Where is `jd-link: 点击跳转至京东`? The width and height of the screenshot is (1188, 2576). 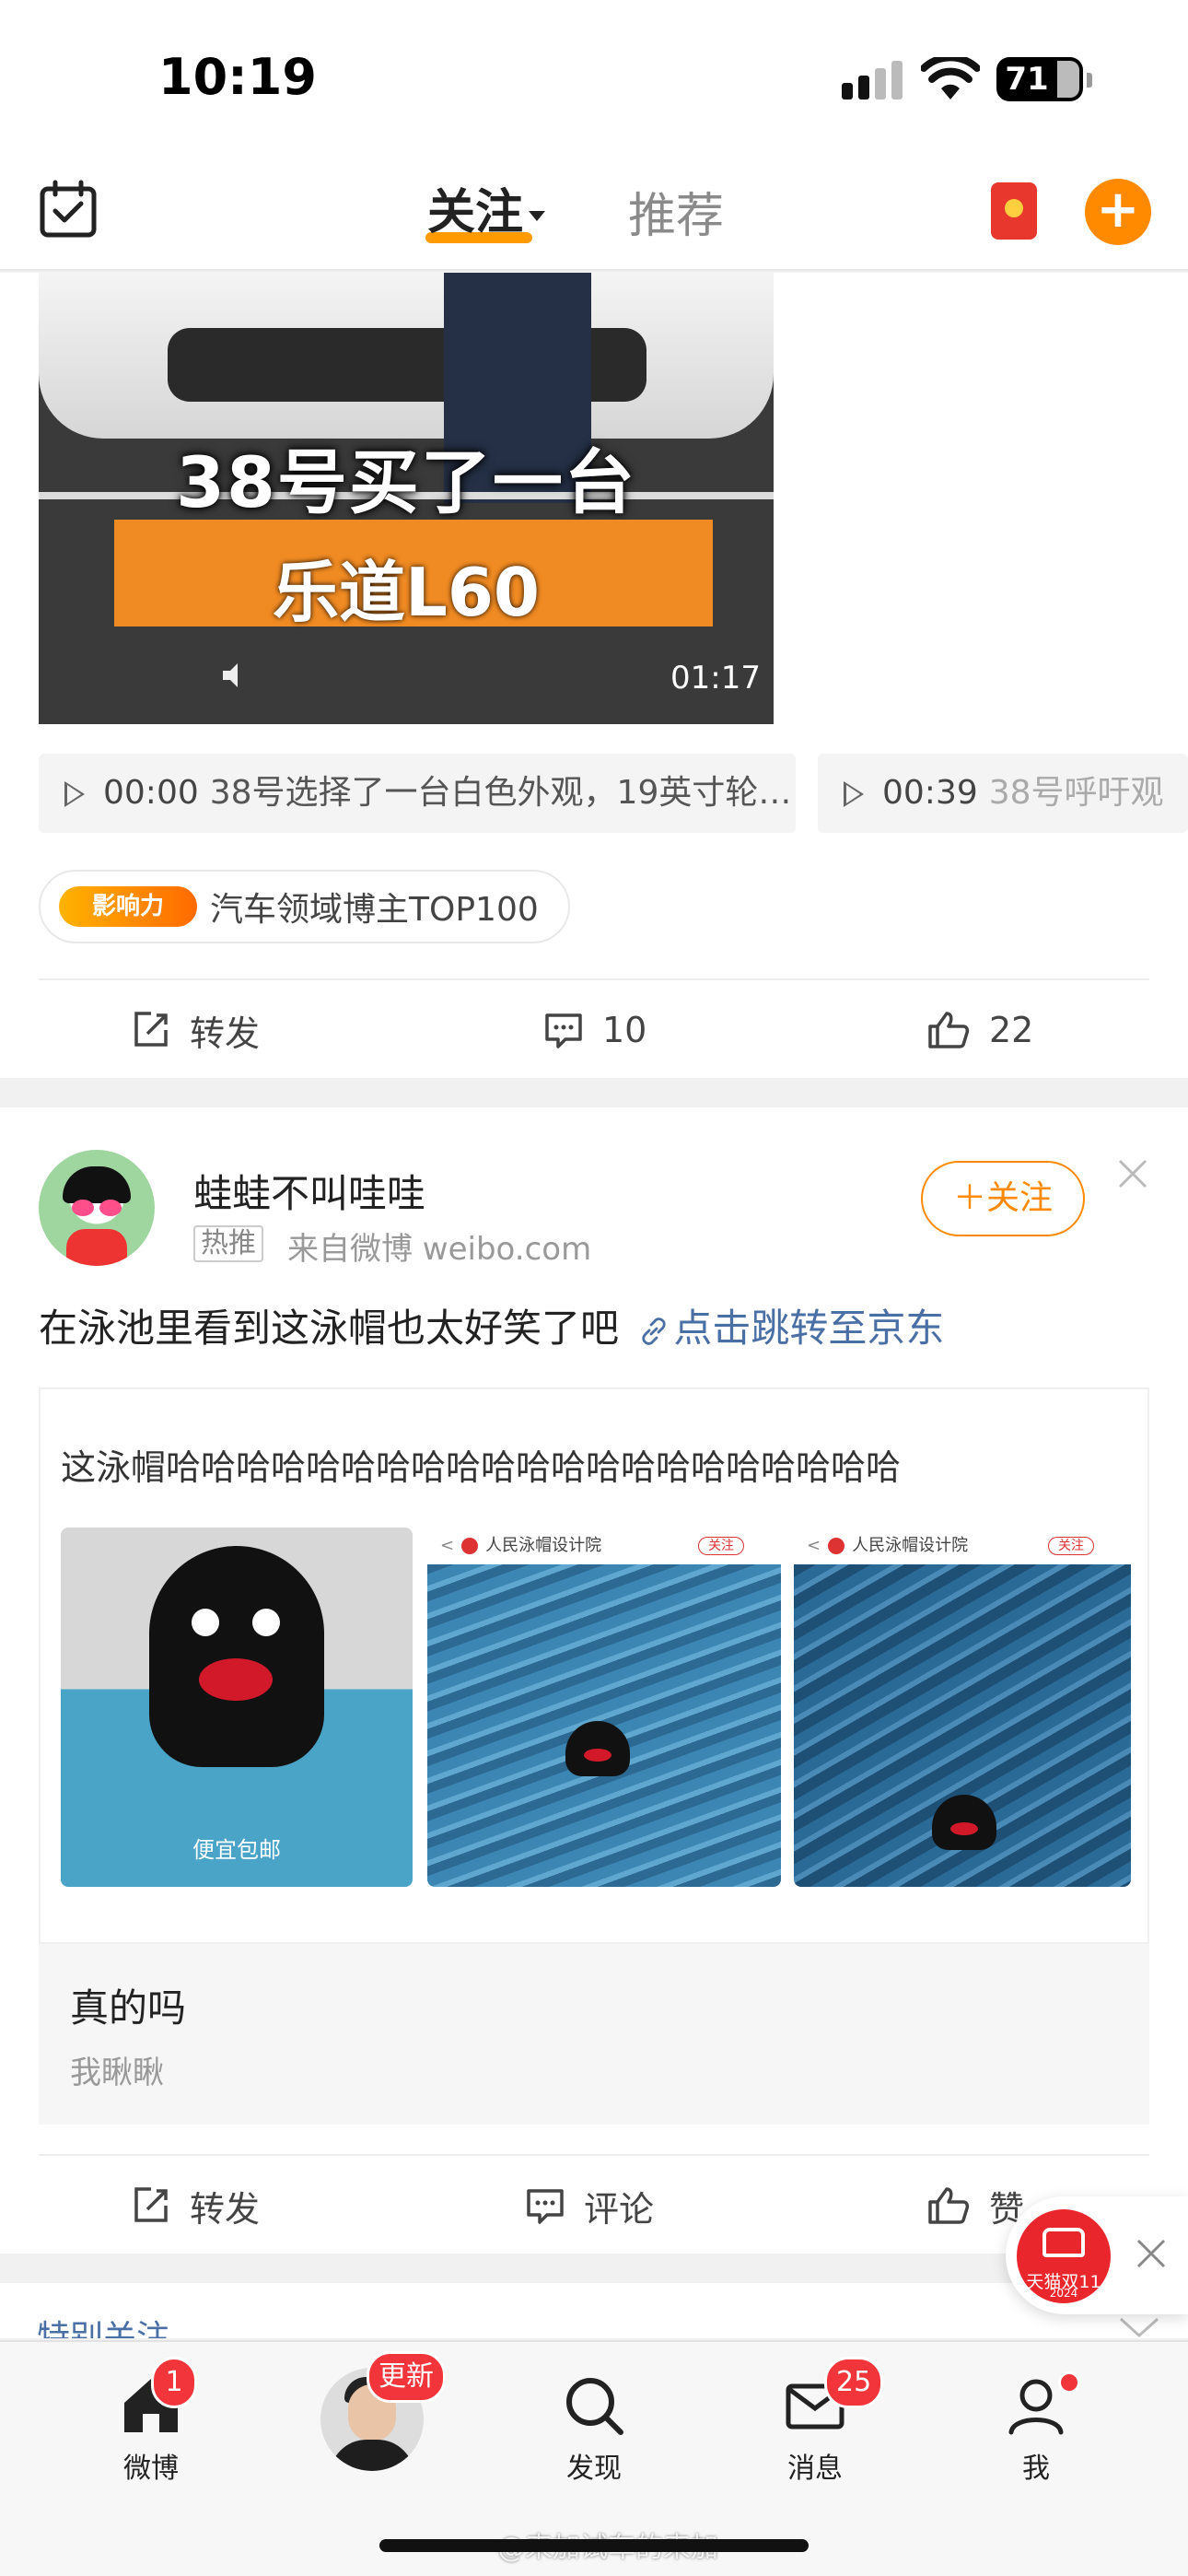
jd-link: 点击跳转至京东 is located at coordinates (808, 1328).